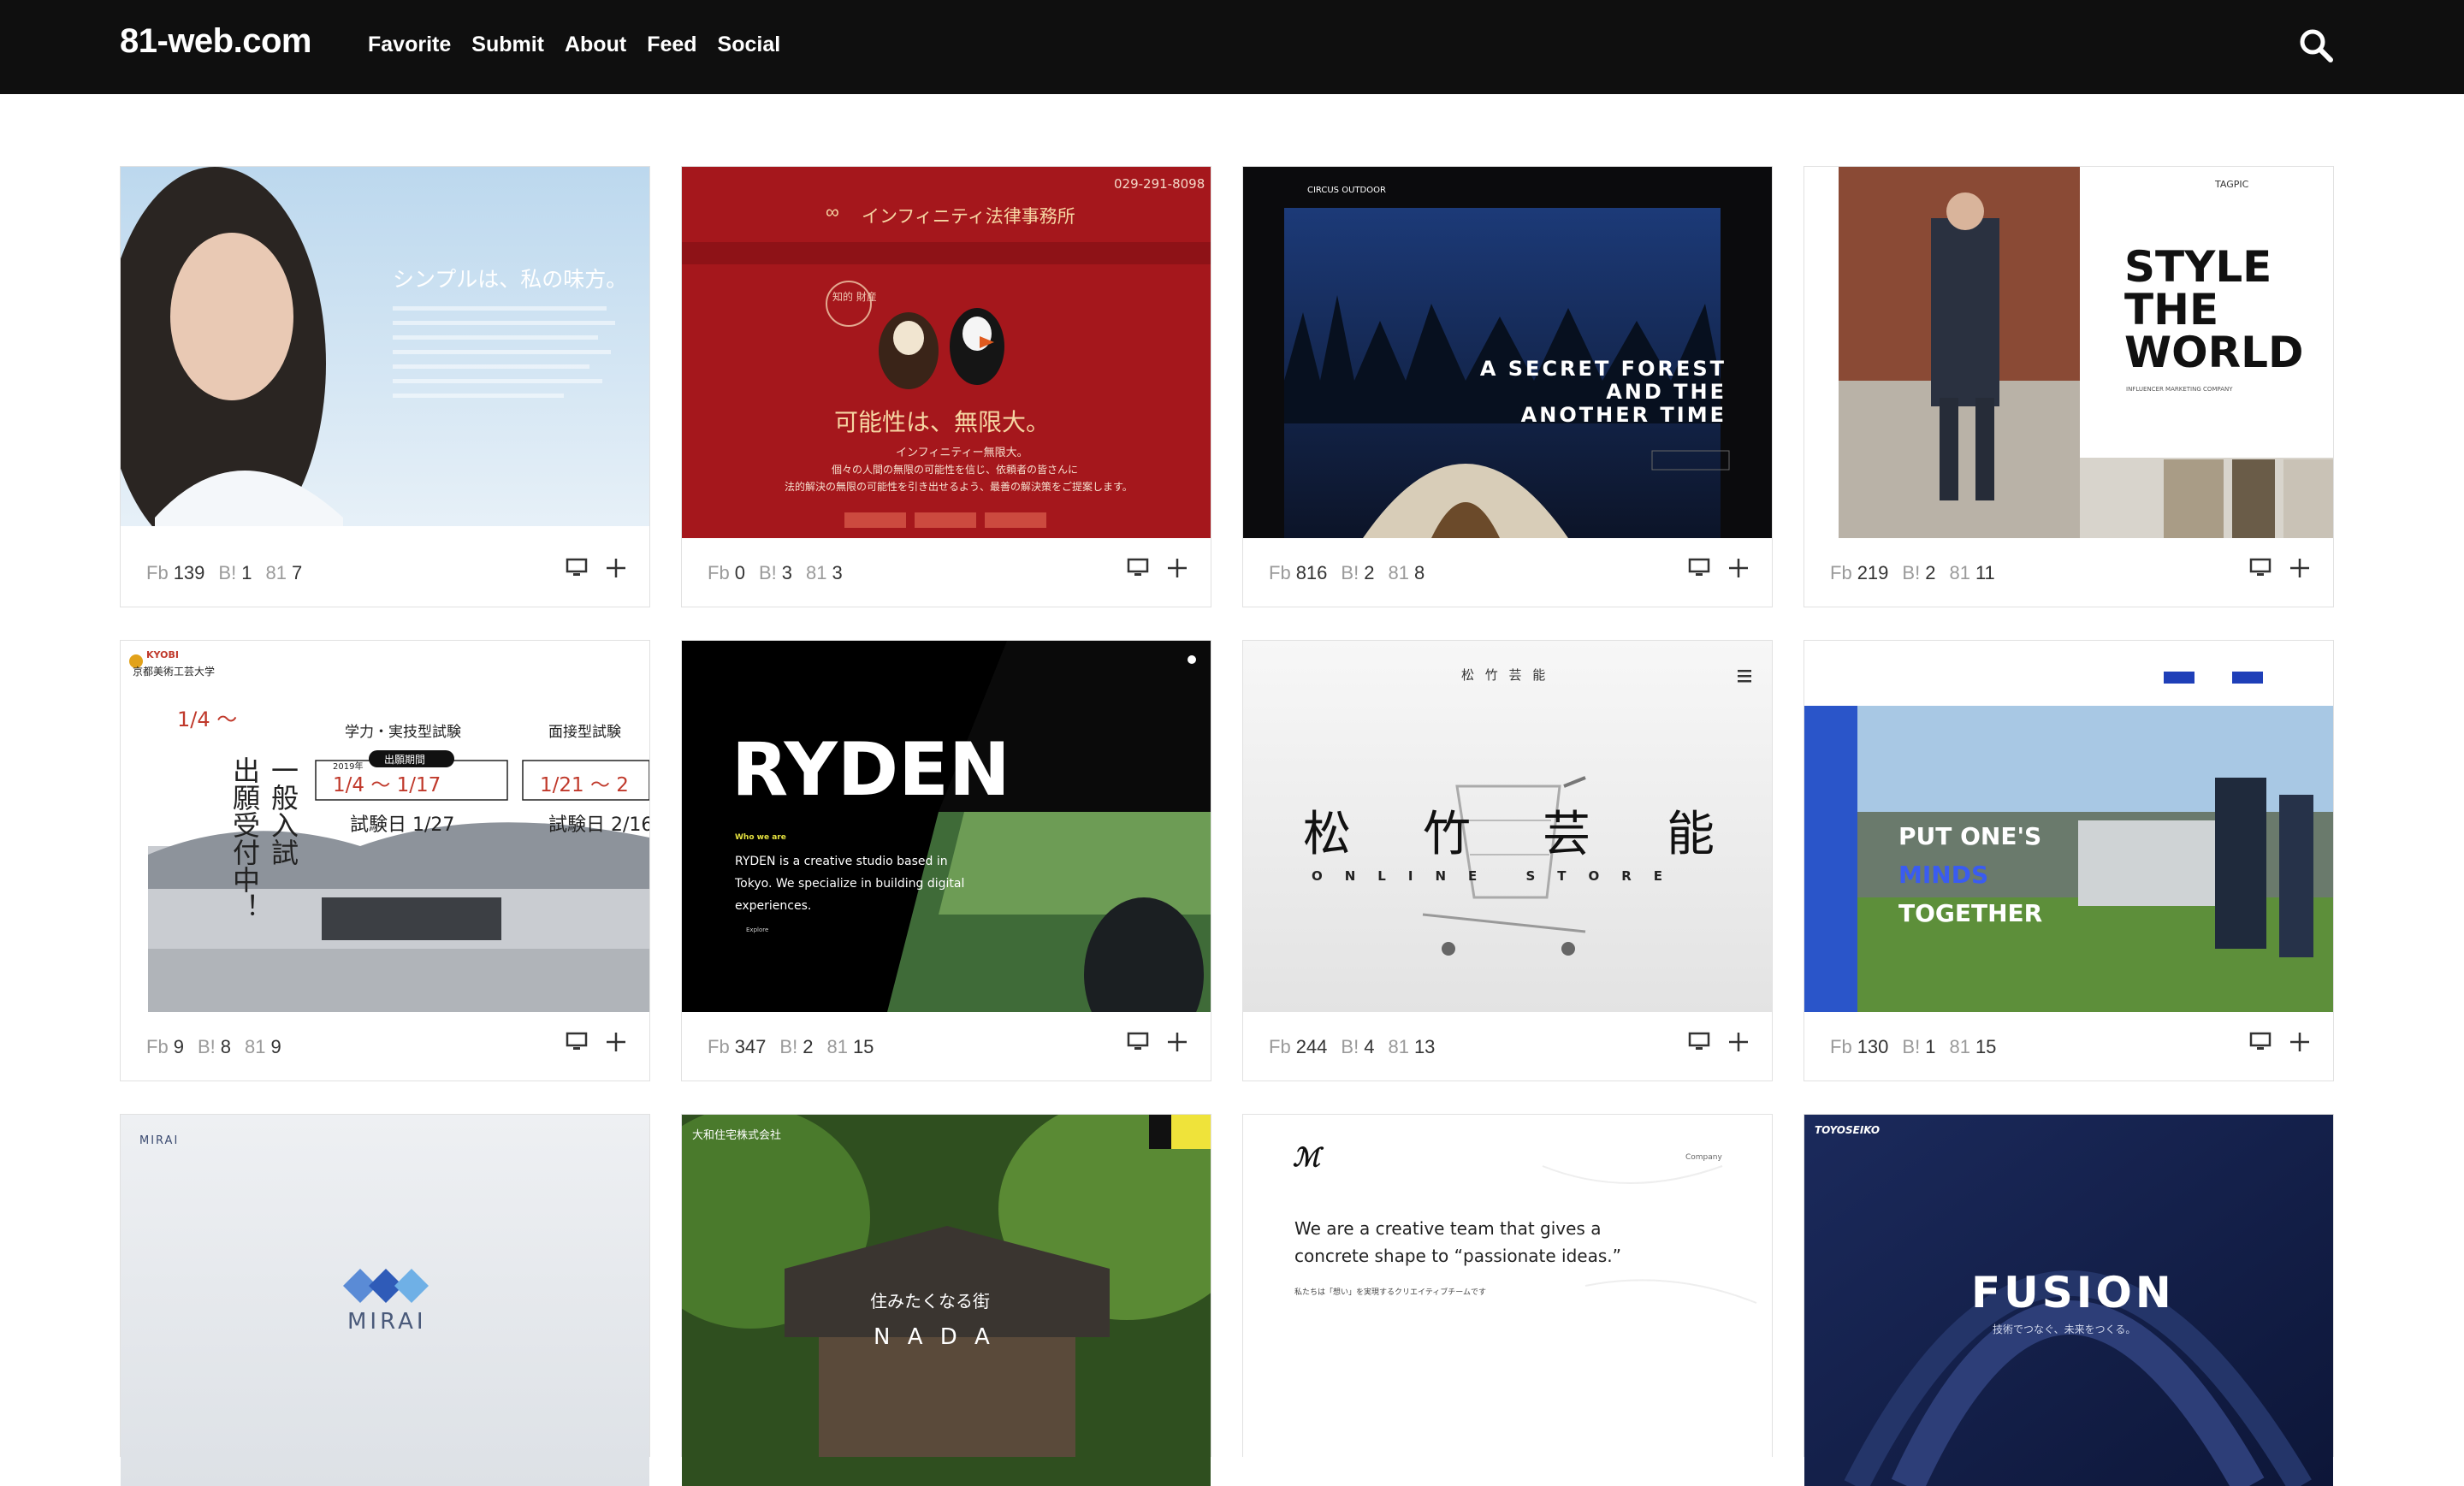 The height and width of the screenshot is (1486, 2464). Describe the element at coordinates (1507, 826) in the screenshot. I see `site-thumbnail: 松 竹 芸 能 松 竹 芸 能 ONLINE STORE` at that location.